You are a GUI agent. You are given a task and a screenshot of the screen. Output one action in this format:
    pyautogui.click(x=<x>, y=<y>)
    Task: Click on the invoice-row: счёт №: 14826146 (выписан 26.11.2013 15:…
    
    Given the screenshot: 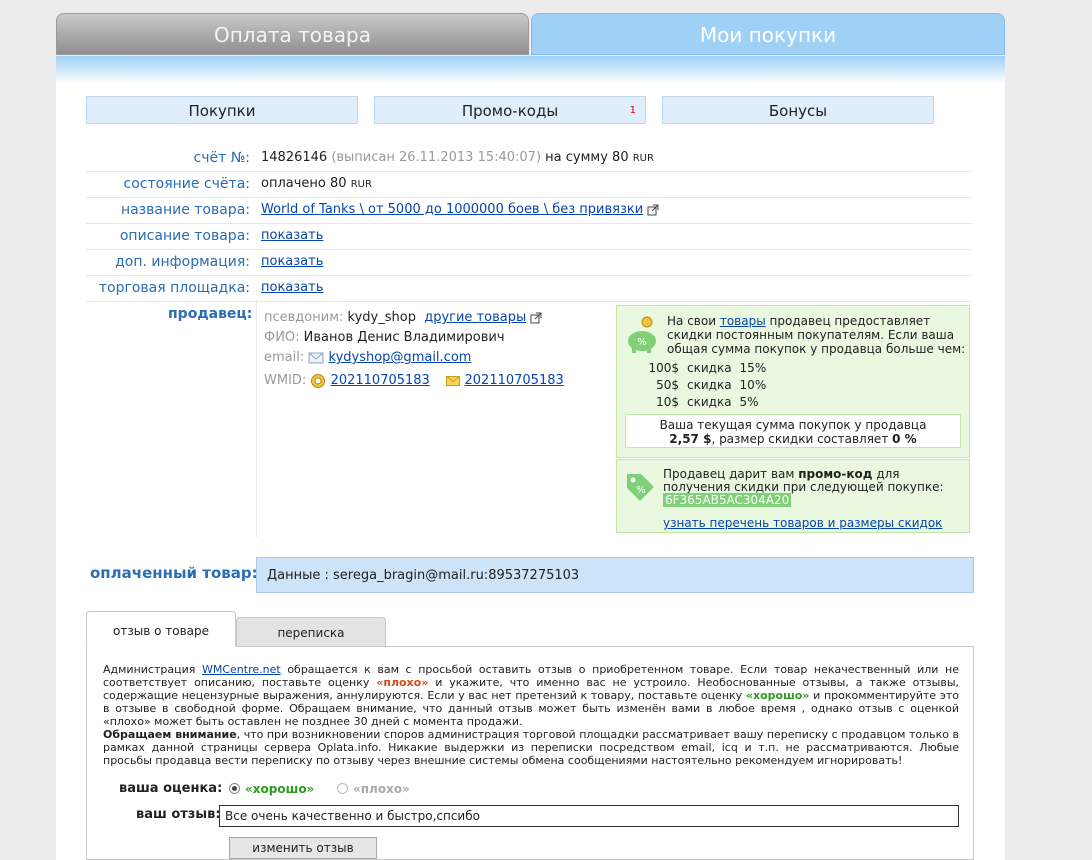 What is the action you would take?
    pyautogui.click(x=529, y=159)
    